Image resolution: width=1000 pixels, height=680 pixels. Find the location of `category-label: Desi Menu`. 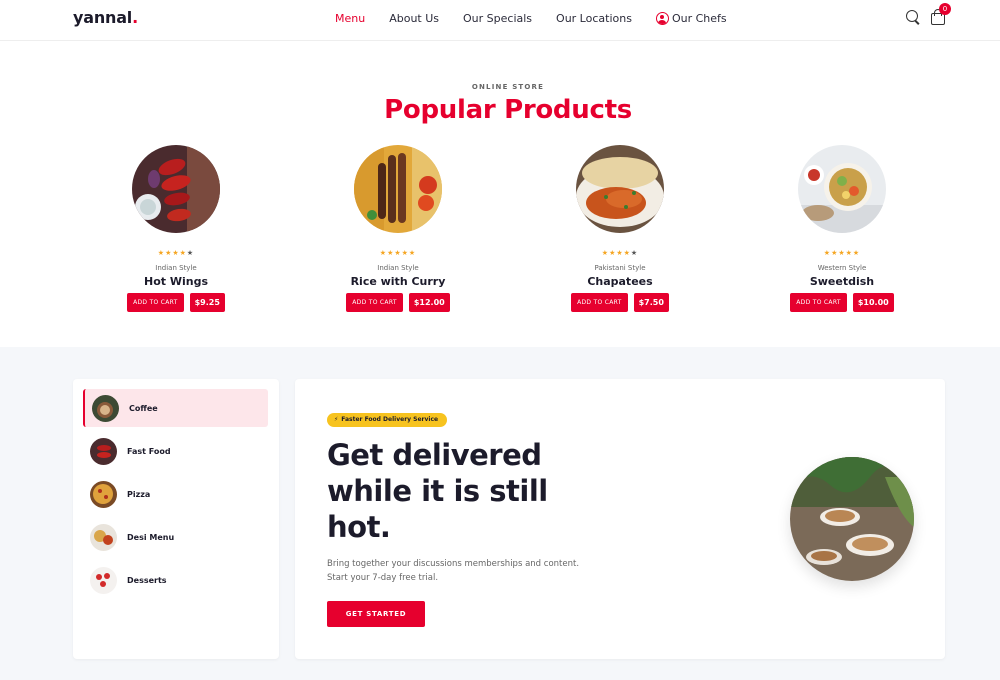

category-label: Desi Menu is located at coordinates (151, 537).